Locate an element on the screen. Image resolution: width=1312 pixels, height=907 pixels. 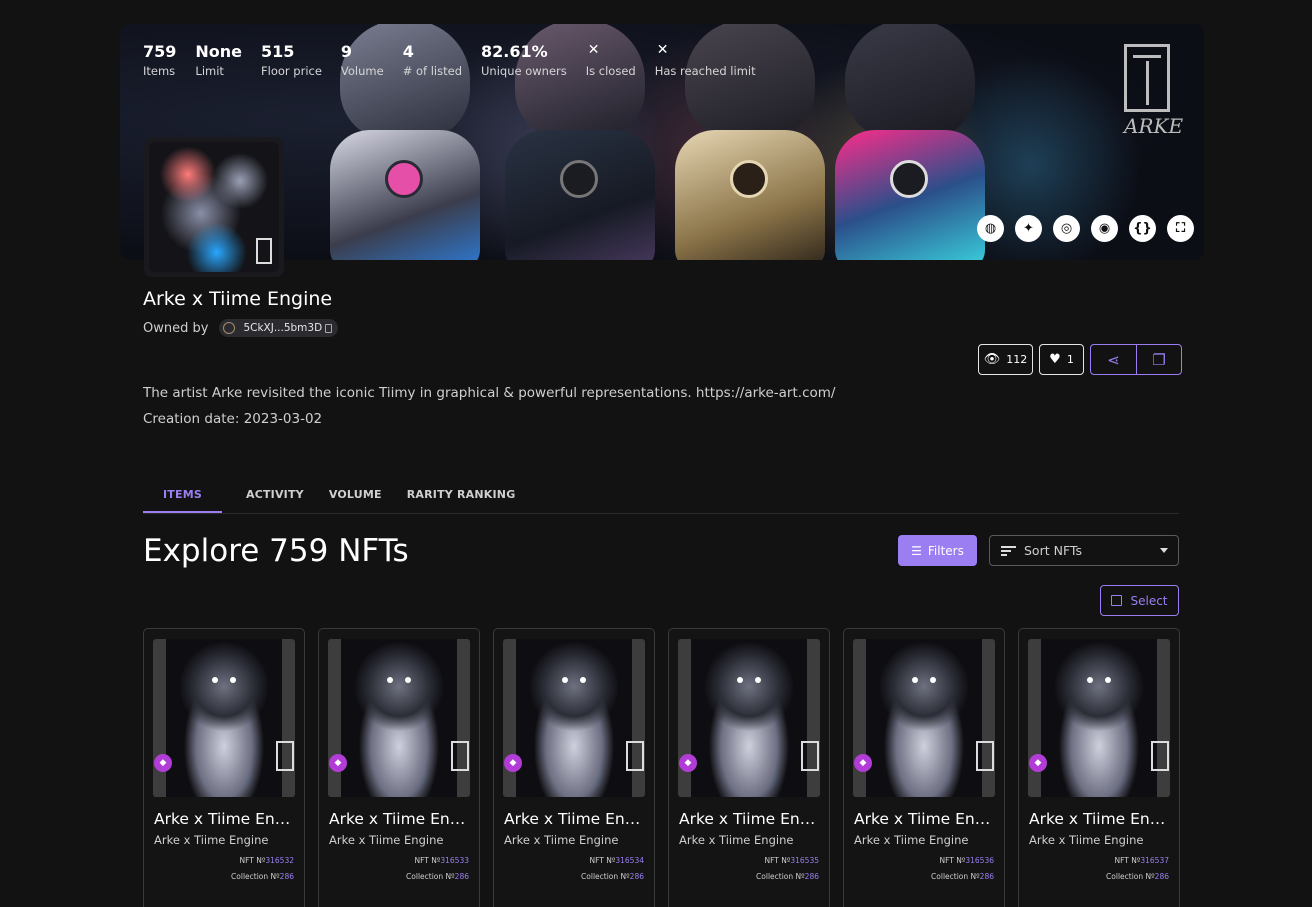
share-icon: ⋖ is located at coordinates (1113, 359).